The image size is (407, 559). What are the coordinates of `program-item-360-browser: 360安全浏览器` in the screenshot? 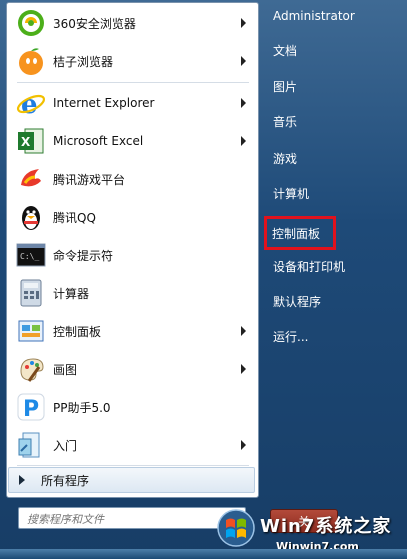 It's located at (132, 23).